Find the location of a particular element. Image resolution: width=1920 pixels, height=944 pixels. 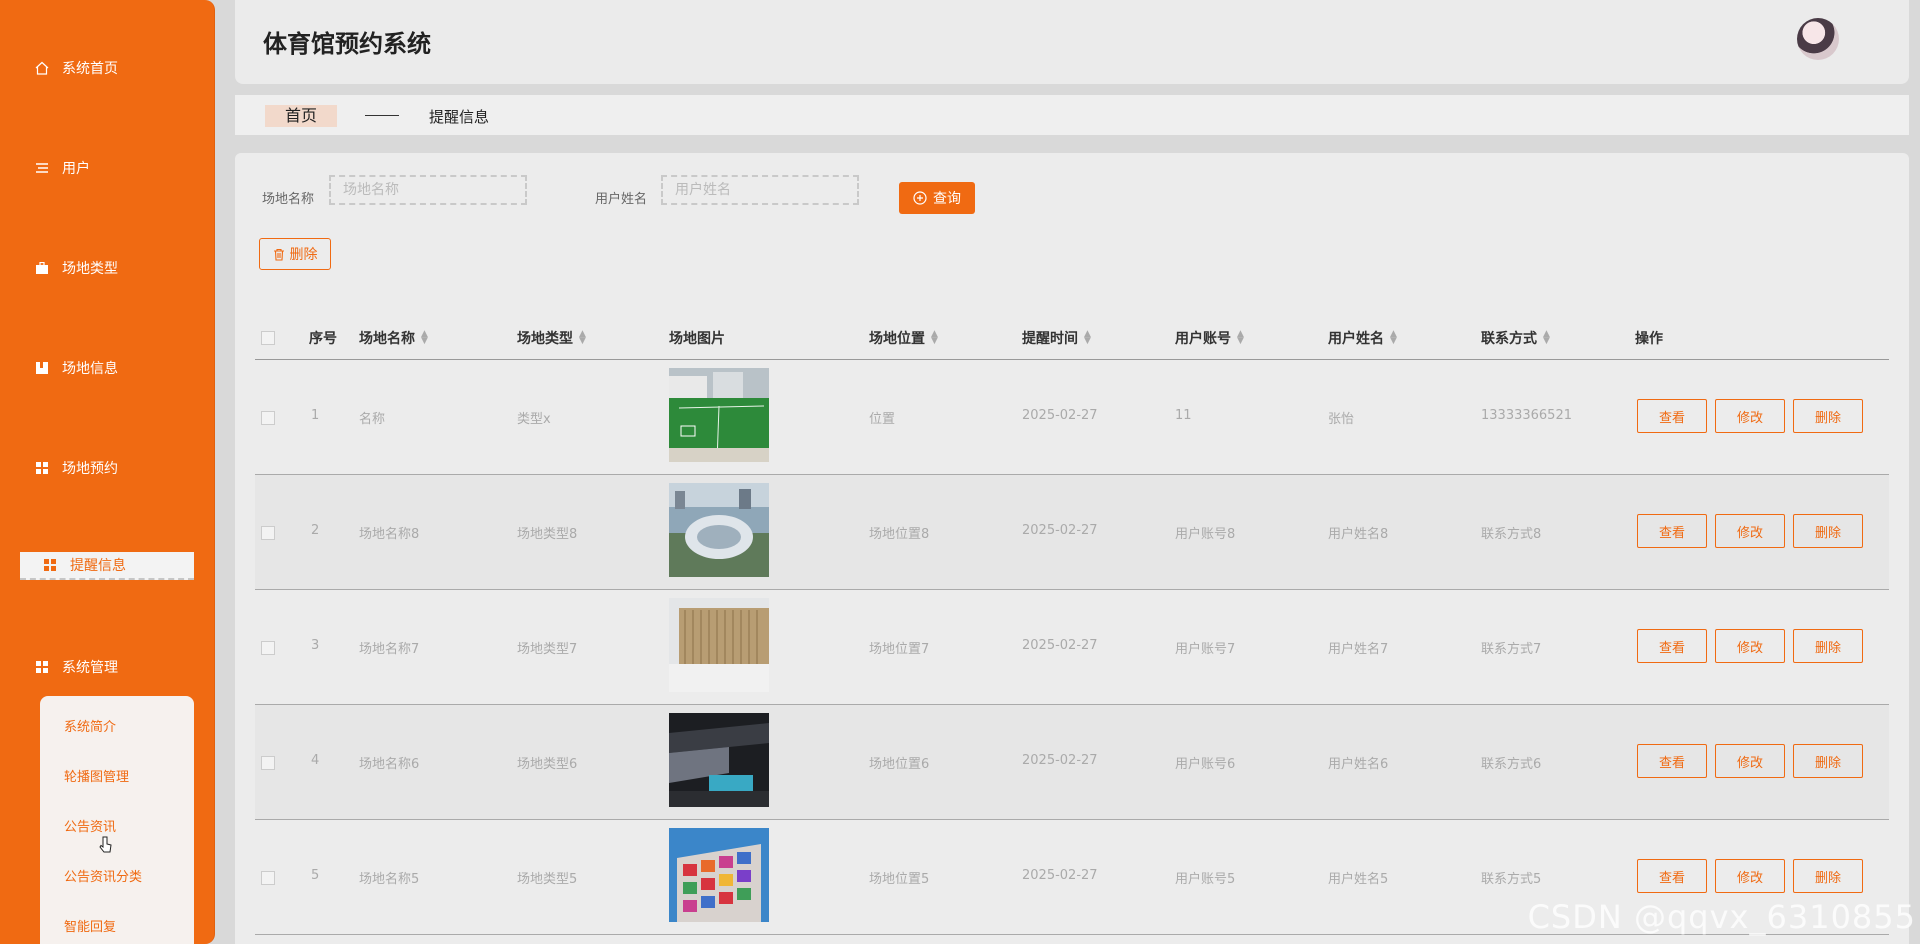

submenu-item-news-category: 公告资讯分类 is located at coordinates (103, 875).